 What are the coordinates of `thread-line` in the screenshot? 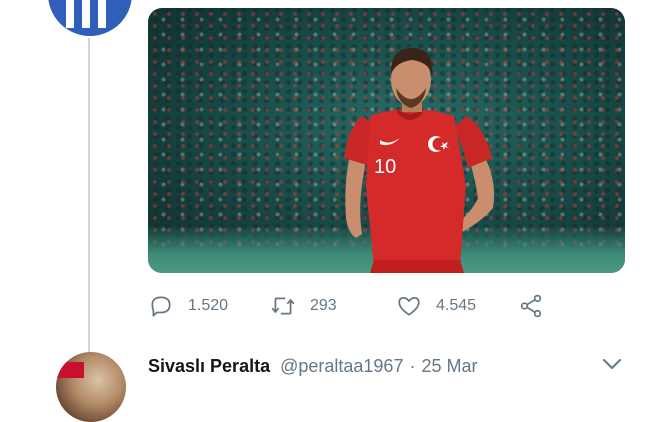 It's located at (89, 196).